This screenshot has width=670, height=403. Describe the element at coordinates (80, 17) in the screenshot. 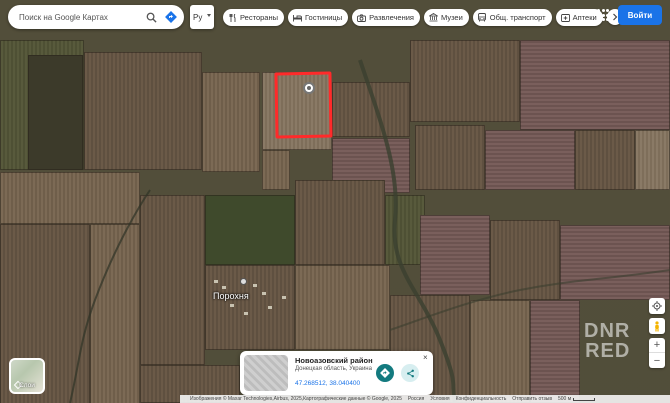

I see `search-input: Поиск на Google Картах` at that location.